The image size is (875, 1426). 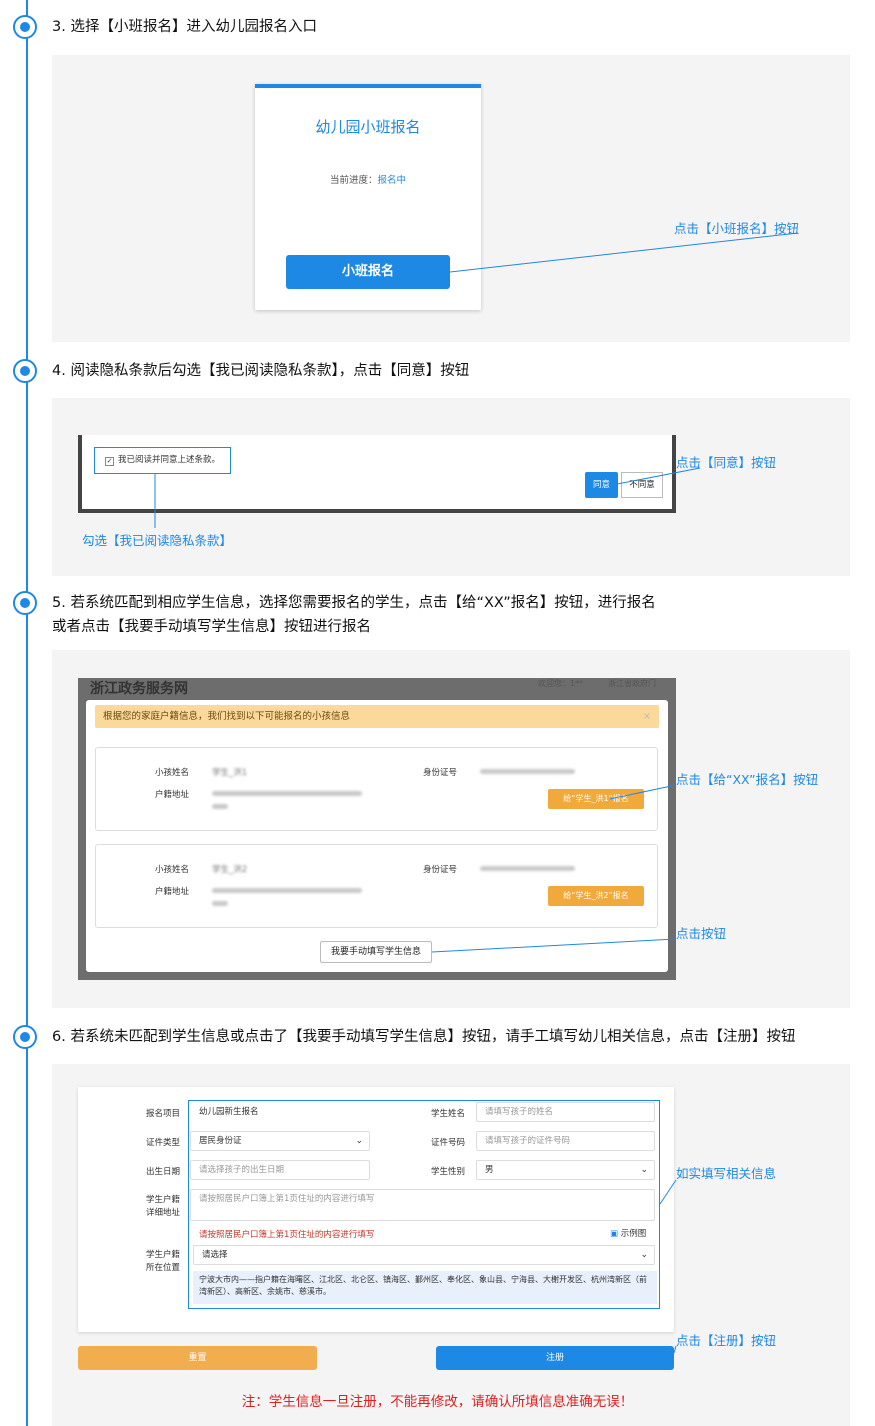 I want to click on callout-line-signup, so click(x=643, y=792).